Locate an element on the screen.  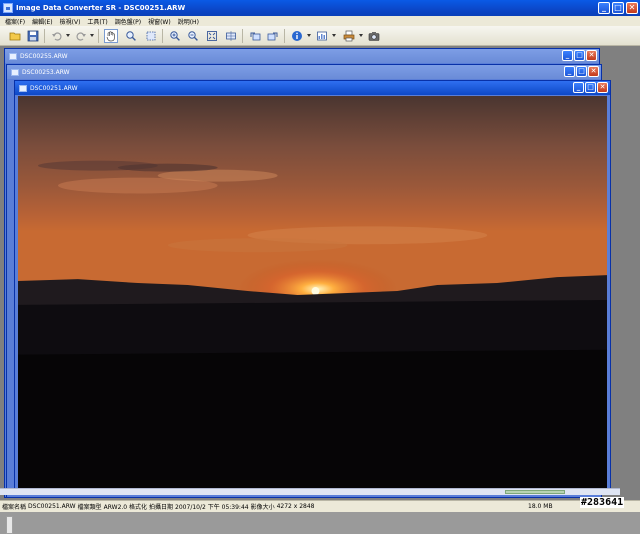
zoom-in-icon is located at coordinates (175, 36).